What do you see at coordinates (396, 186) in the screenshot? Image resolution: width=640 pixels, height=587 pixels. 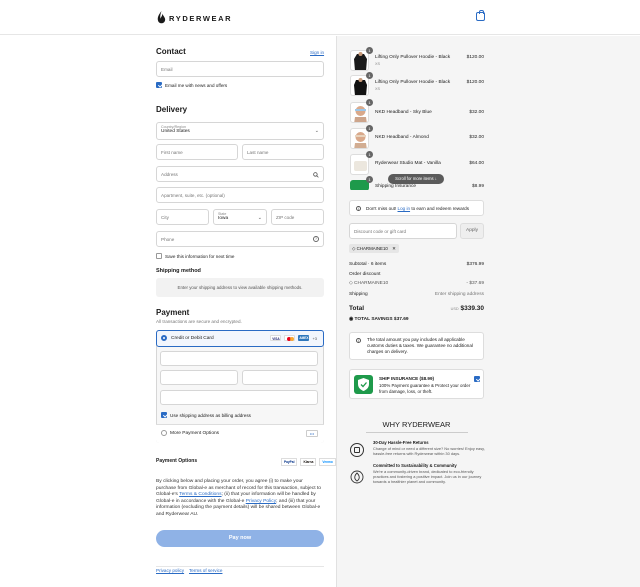 I see `product-name: Shipping Insurance` at bounding box center [396, 186].